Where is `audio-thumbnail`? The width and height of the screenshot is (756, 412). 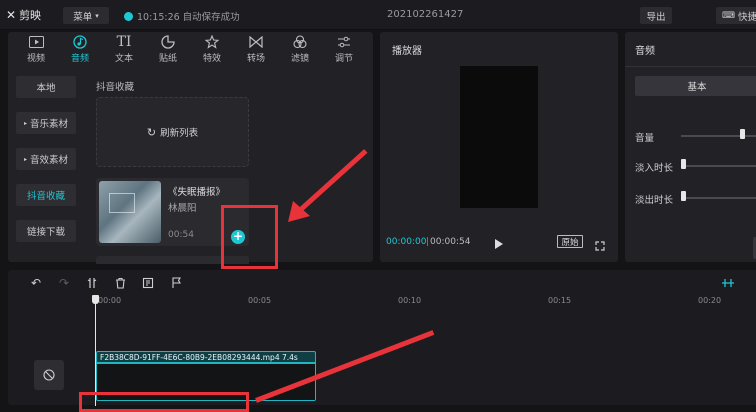
audio-thumbnail is located at coordinates (130, 212).